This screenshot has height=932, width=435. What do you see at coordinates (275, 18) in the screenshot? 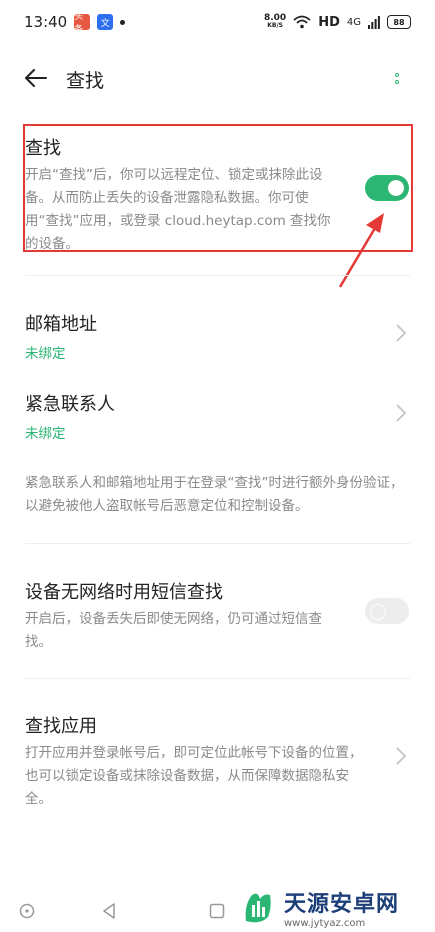
I see `net-speed-value: 8.00` at bounding box center [275, 18].